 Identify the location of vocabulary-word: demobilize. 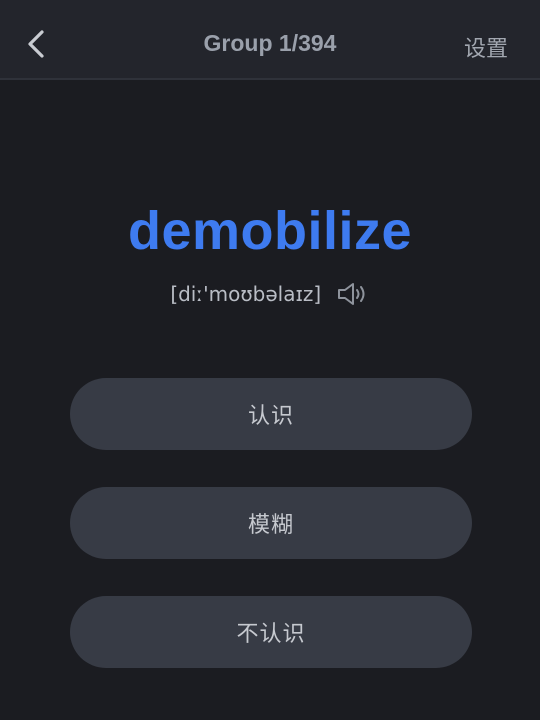
(270, 231).